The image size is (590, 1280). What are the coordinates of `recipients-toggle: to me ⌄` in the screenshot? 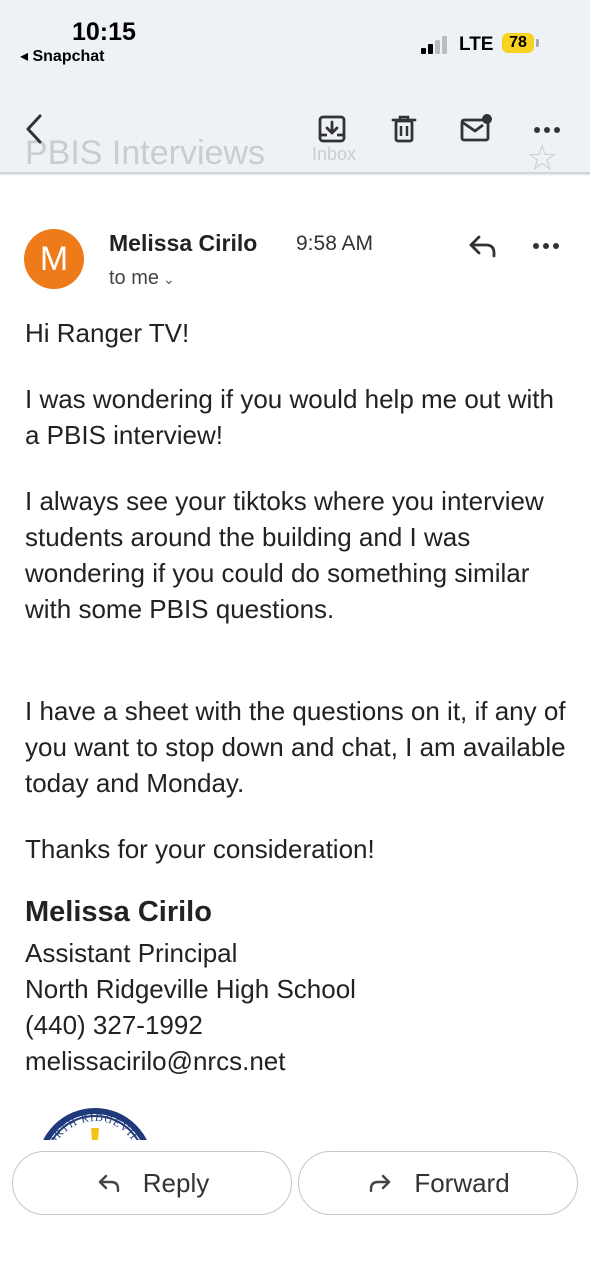 It's located at (142, 278).